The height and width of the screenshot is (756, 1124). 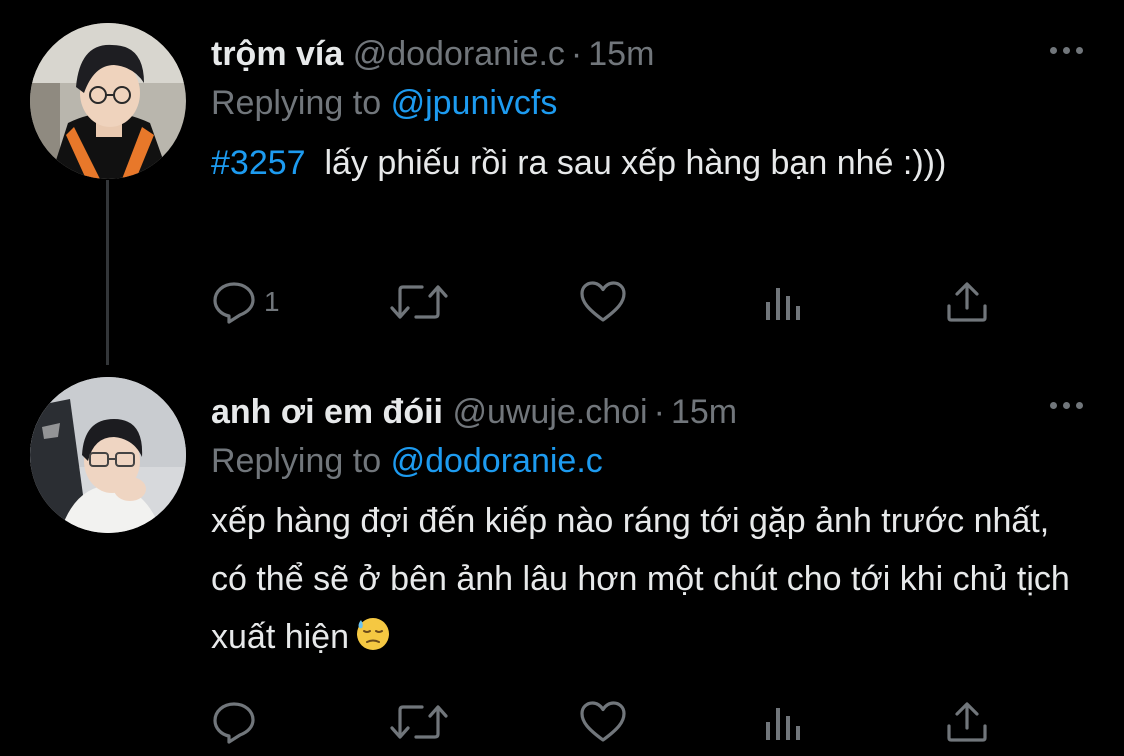 I want to click on display-name: trộm vía, so click(x=277, y=54).